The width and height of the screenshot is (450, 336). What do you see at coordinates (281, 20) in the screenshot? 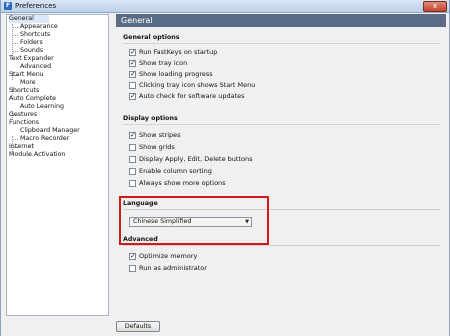
I see `panel-header: General` at bounding box center [281, 20].